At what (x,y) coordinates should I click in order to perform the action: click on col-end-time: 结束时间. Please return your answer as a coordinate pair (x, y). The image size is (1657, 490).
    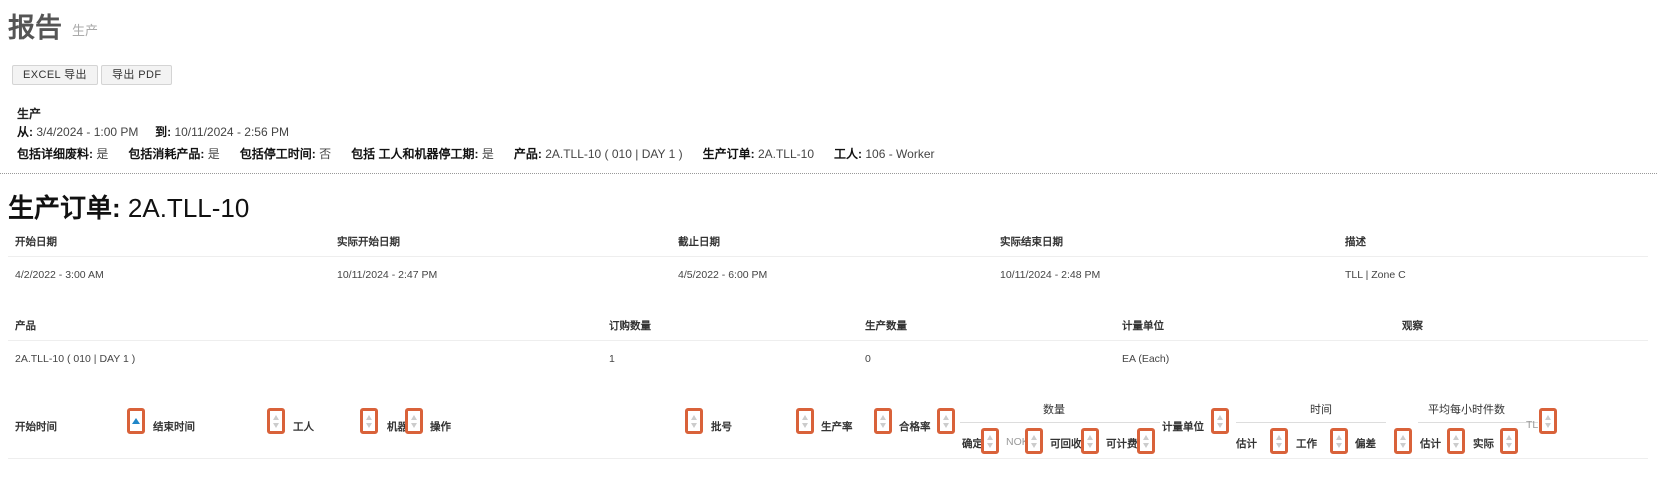
    Looking at the image, I should click on (174, 427).